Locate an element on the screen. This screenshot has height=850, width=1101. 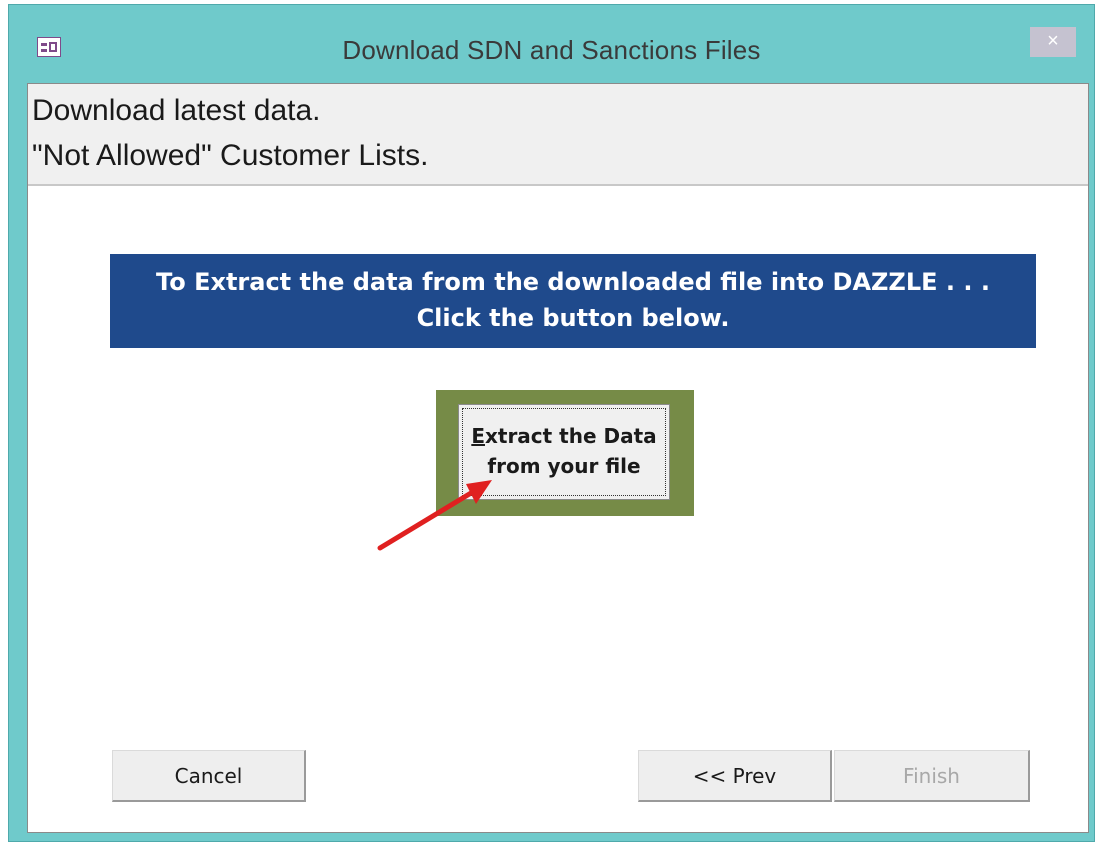
close-button: × is located at coordinates (1053, 42).